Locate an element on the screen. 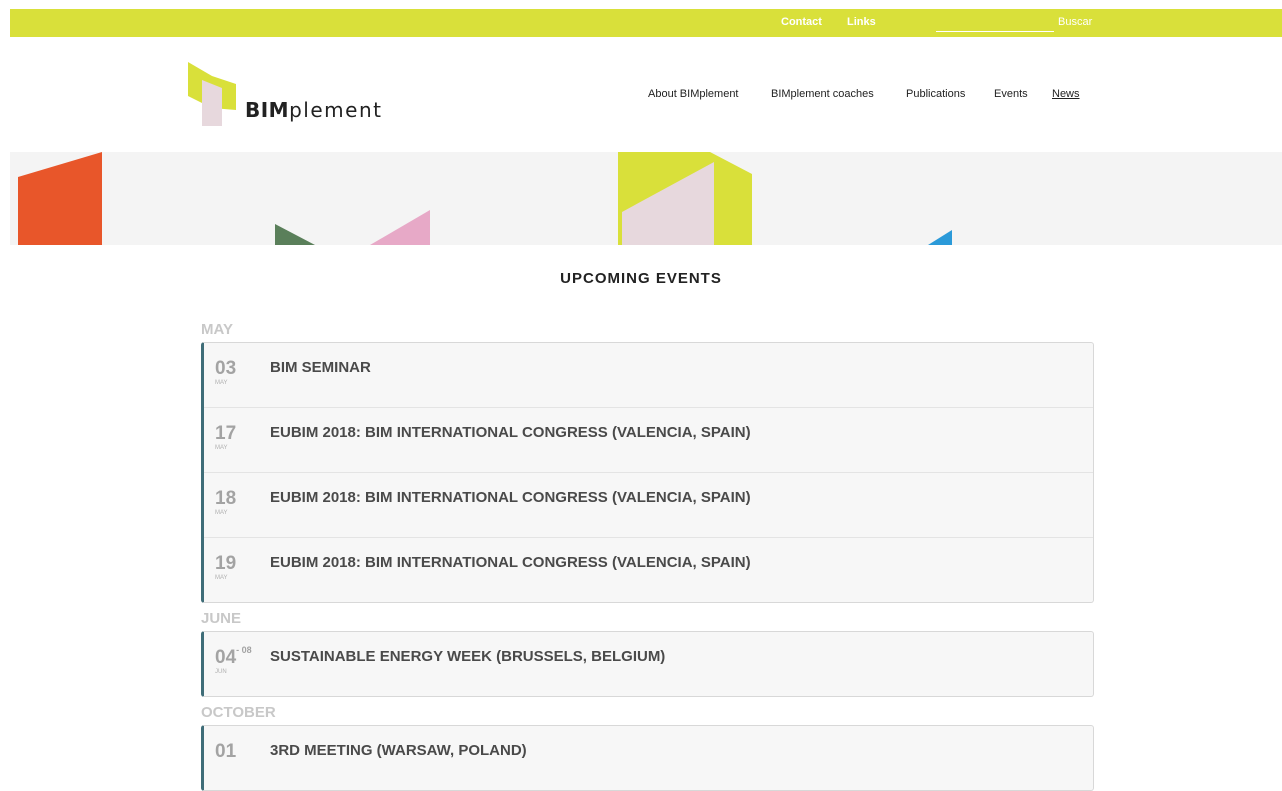 The width and height of the screenshot is (1282, 791). event-day: 01 is located at coordinates (226, 751).